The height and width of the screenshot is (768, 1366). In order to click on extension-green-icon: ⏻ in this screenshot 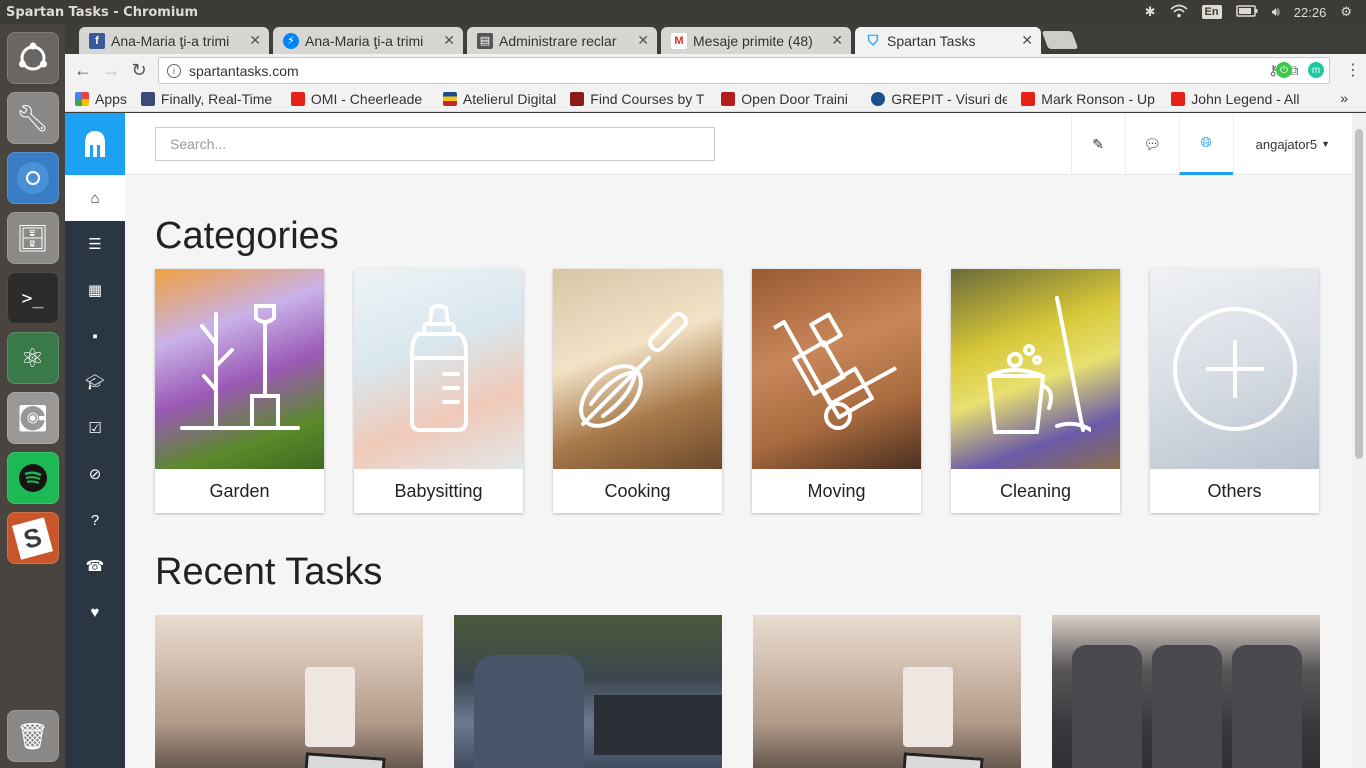, I will do `click(1284, 70)`.